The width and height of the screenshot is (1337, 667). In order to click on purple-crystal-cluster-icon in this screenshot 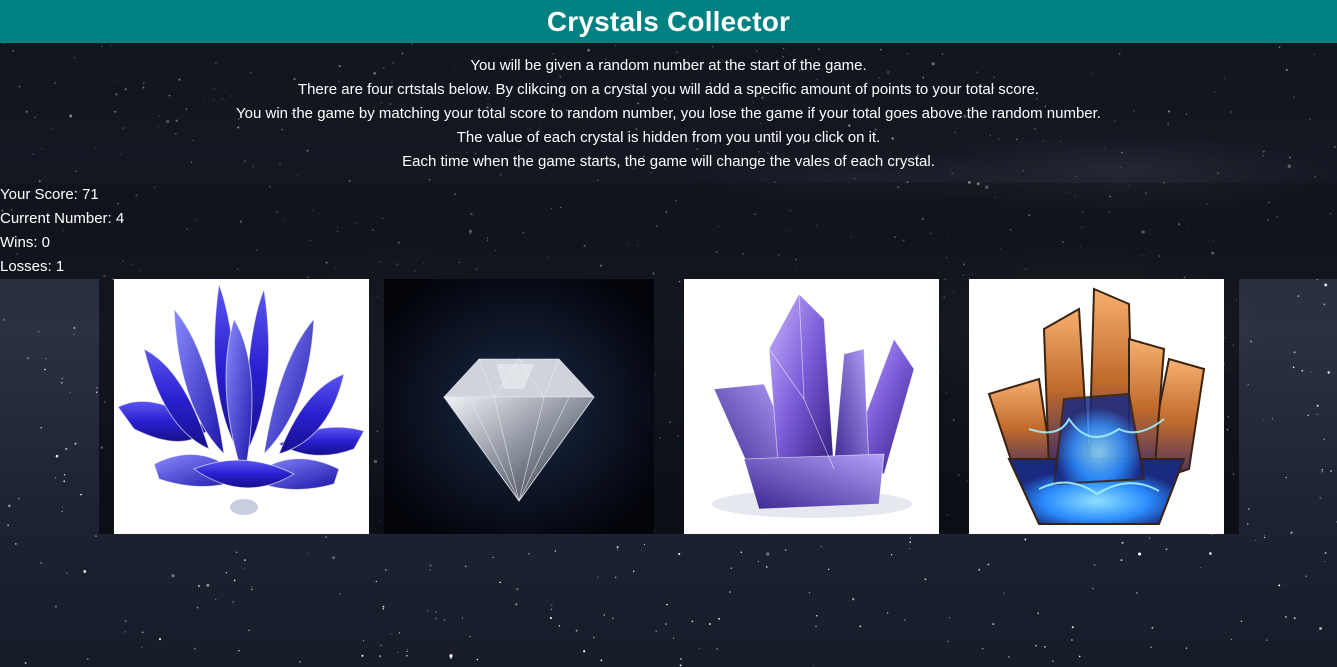, I will do `click(813, 405)`.